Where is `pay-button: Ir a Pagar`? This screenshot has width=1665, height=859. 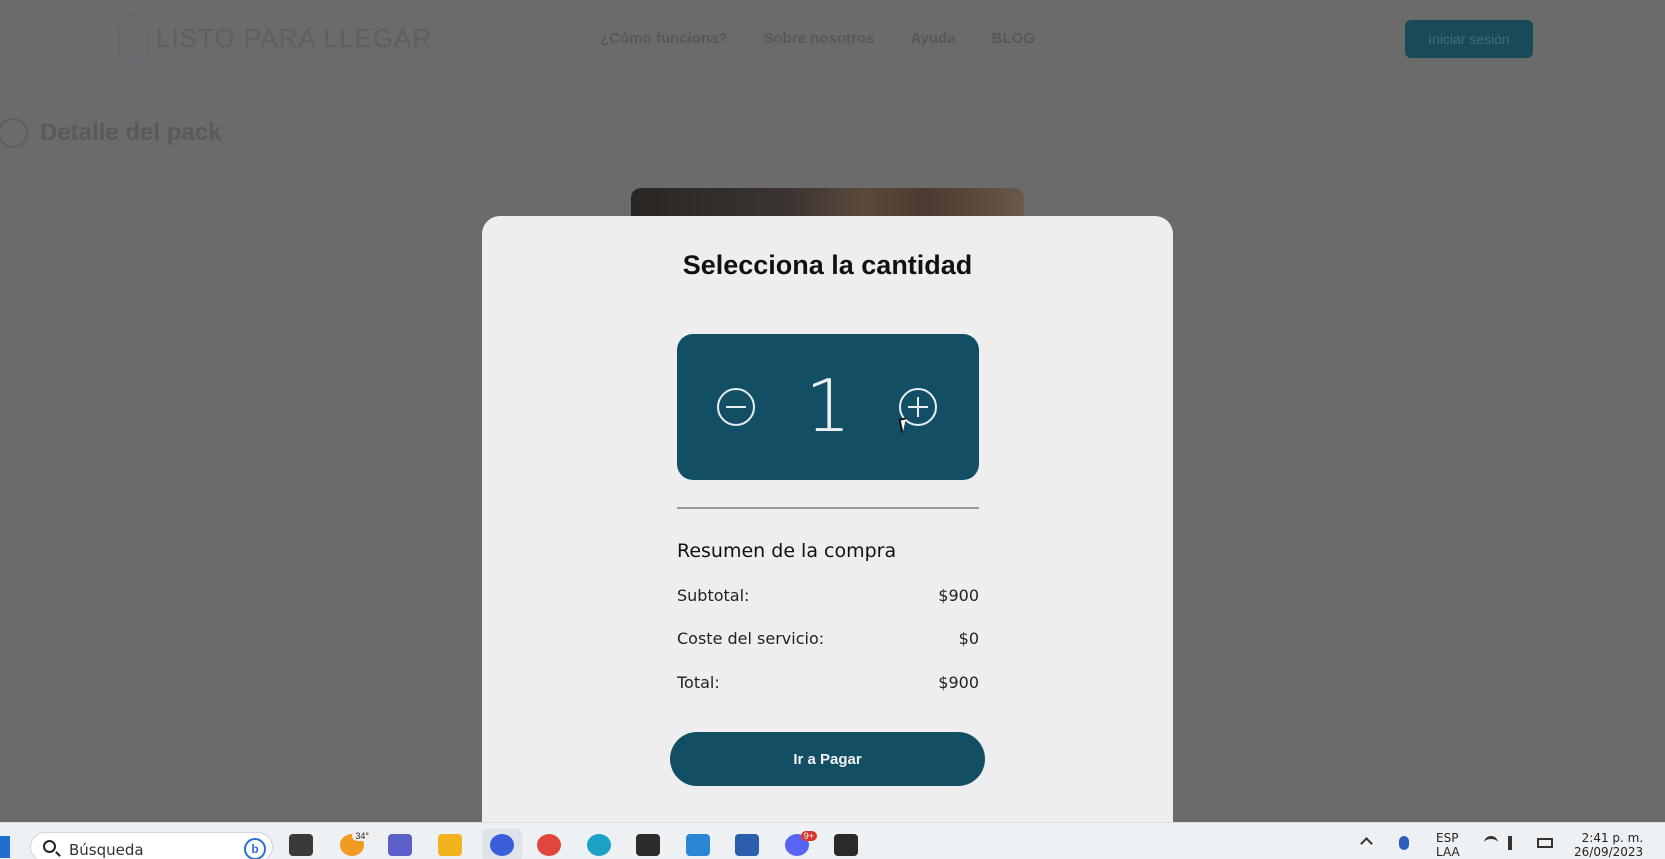 pay-button: Ir a Pagar is located at coordinates (827, 759).